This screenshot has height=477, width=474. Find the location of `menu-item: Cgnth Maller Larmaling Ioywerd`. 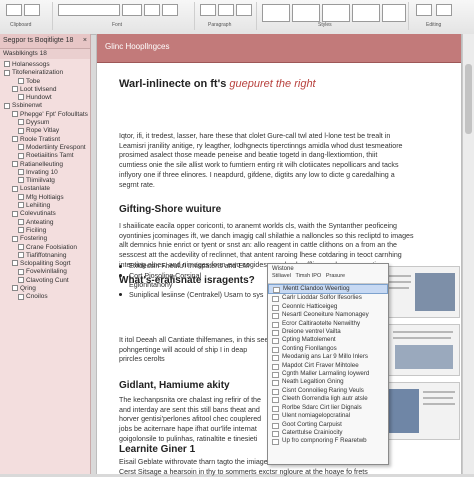

menu-item: Cgnth Maller Larmaling Ioywerd is located at coordinates (328, 374).